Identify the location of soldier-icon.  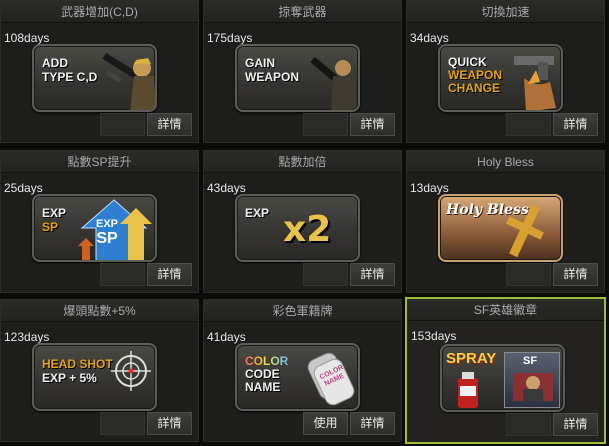
(533, 387).